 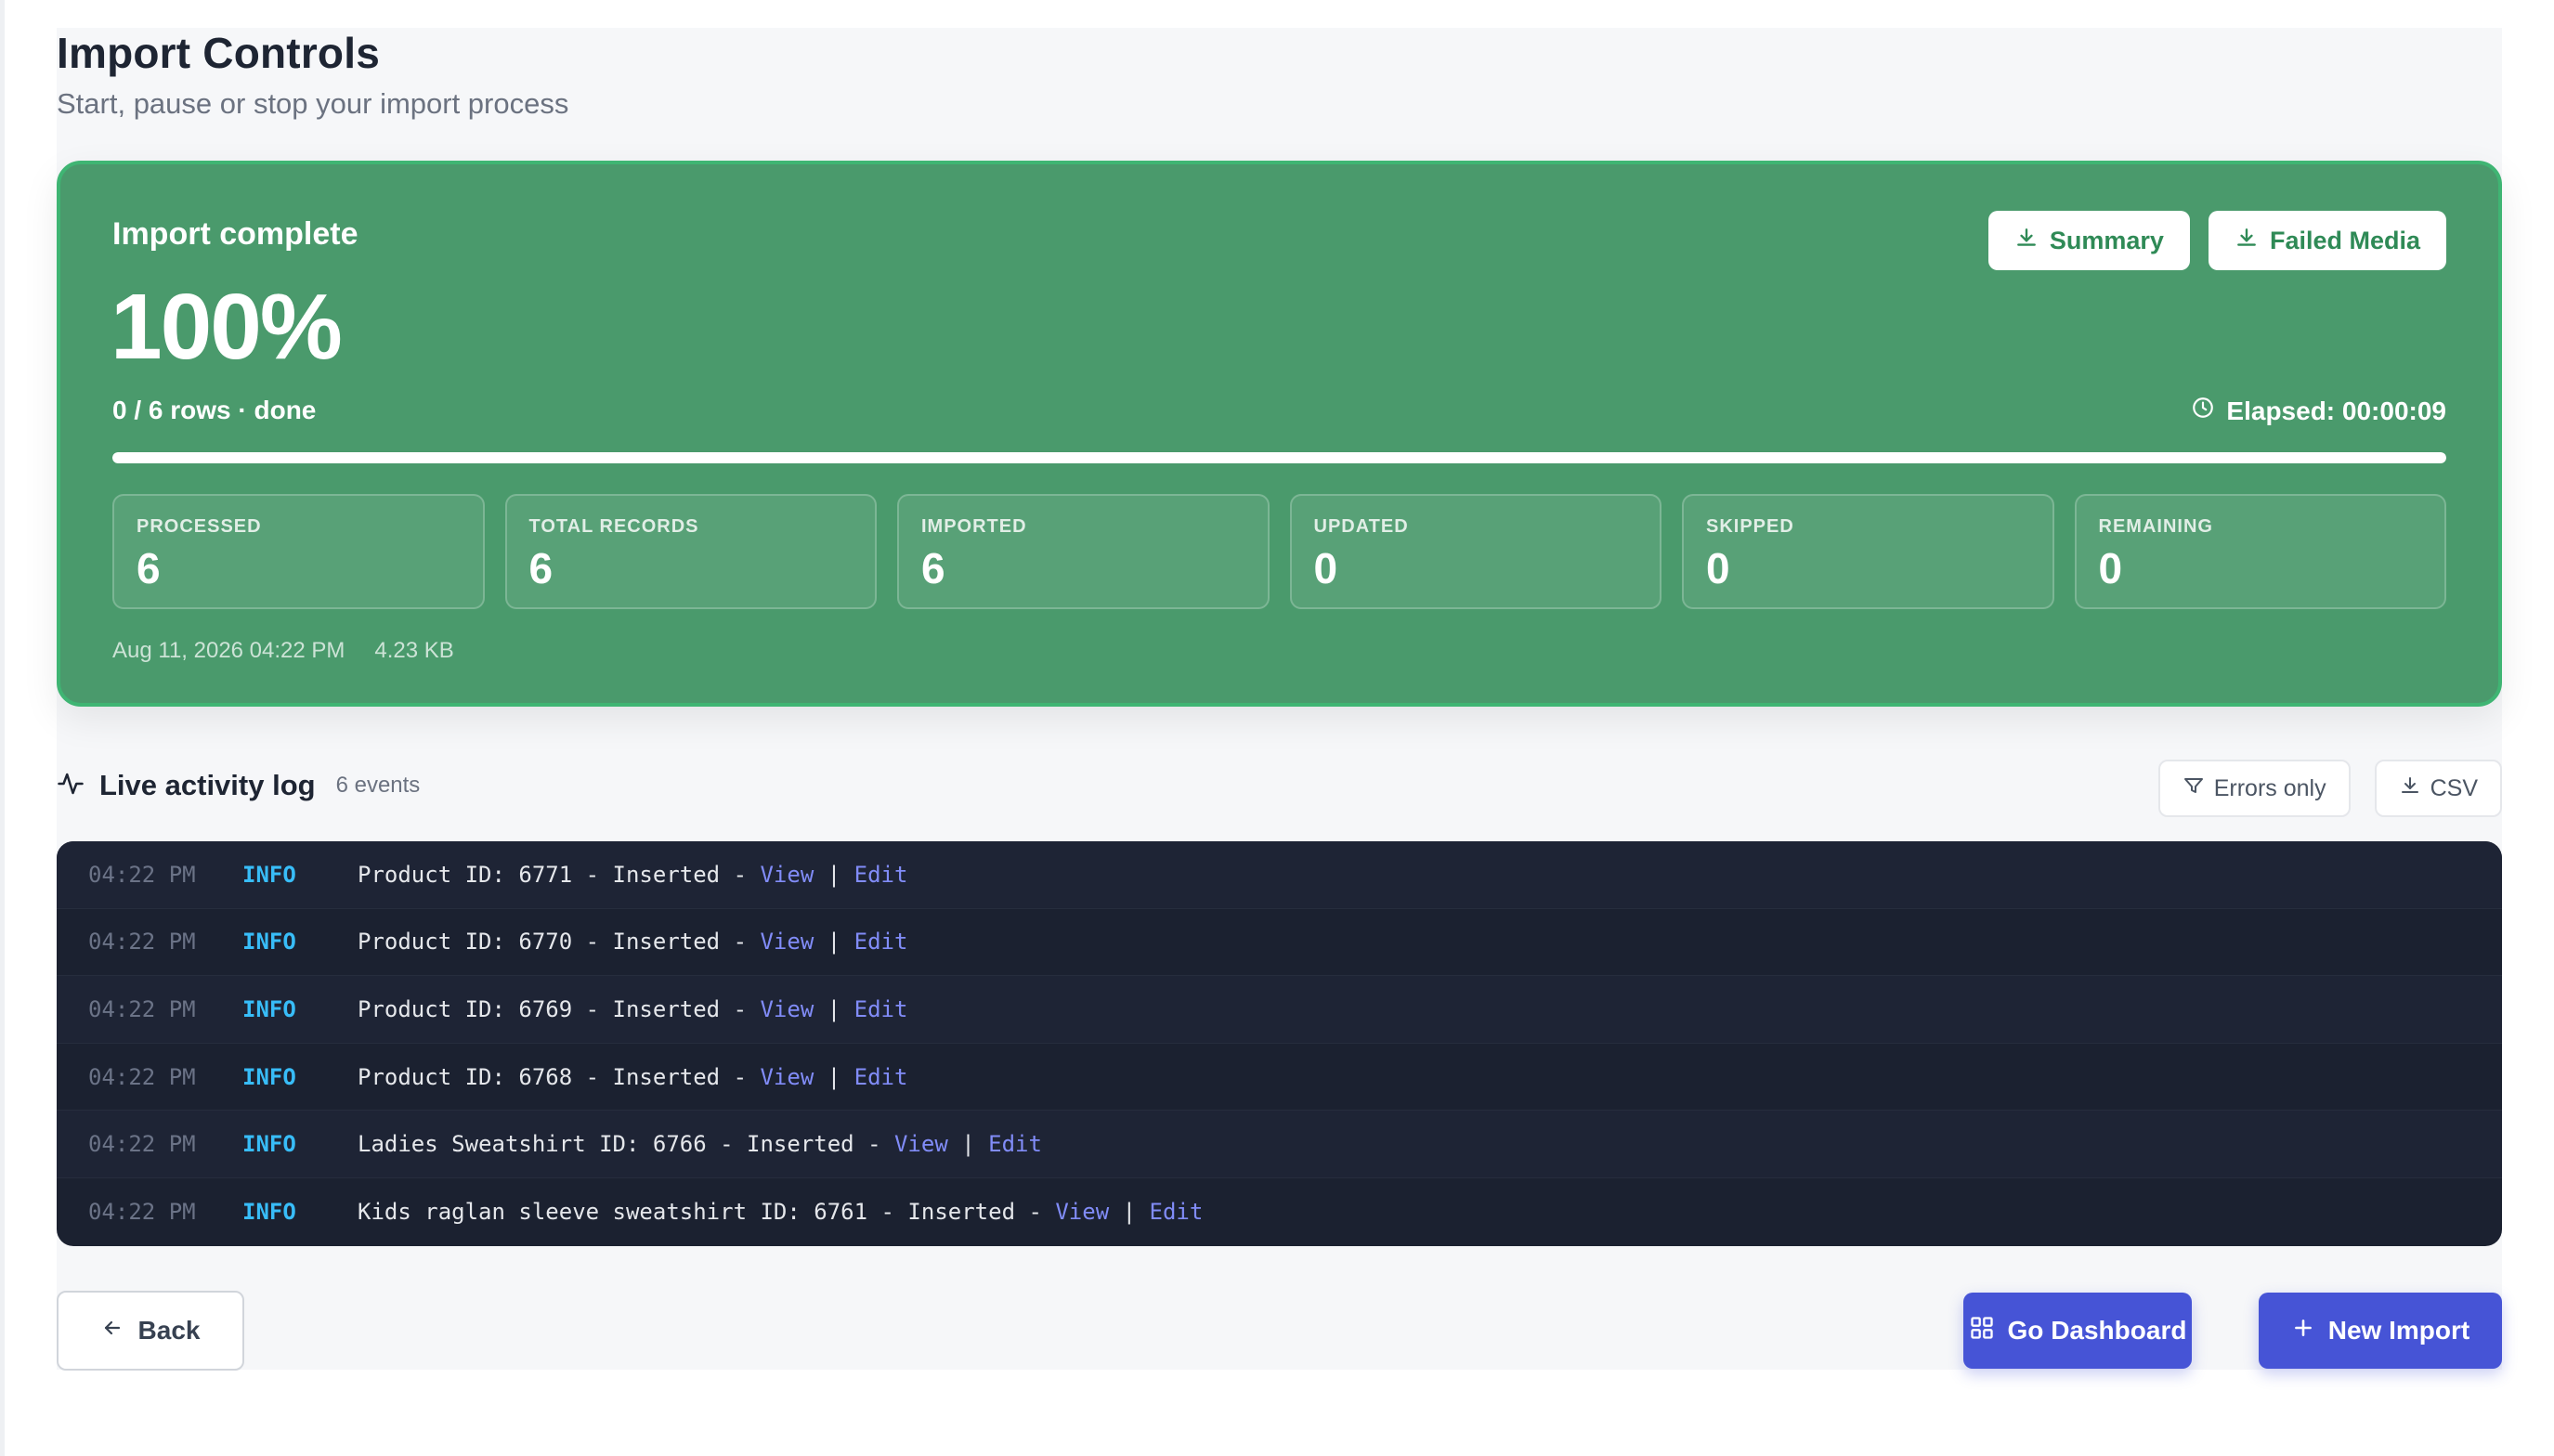 What do you see at coordinates (298, 551) in the screenshot?
I see `stat-processed: PROCESSED 6` at bounding box center [298, 551].